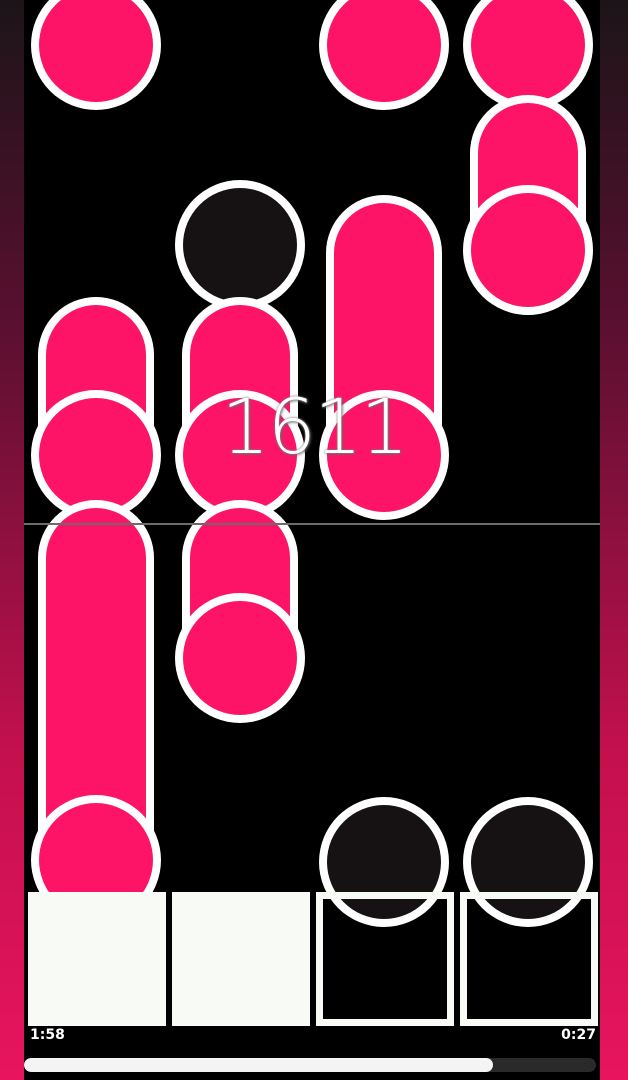 This screenshot has width=628, height=1080. I want to click on judgement-line, so click(312, 524).